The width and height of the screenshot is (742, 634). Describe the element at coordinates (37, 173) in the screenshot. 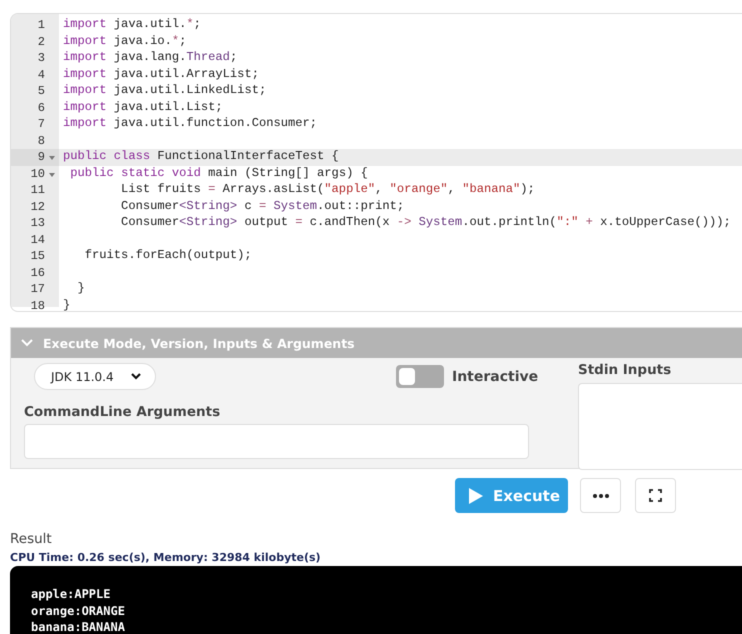

I see `line-number: 10` at that location.